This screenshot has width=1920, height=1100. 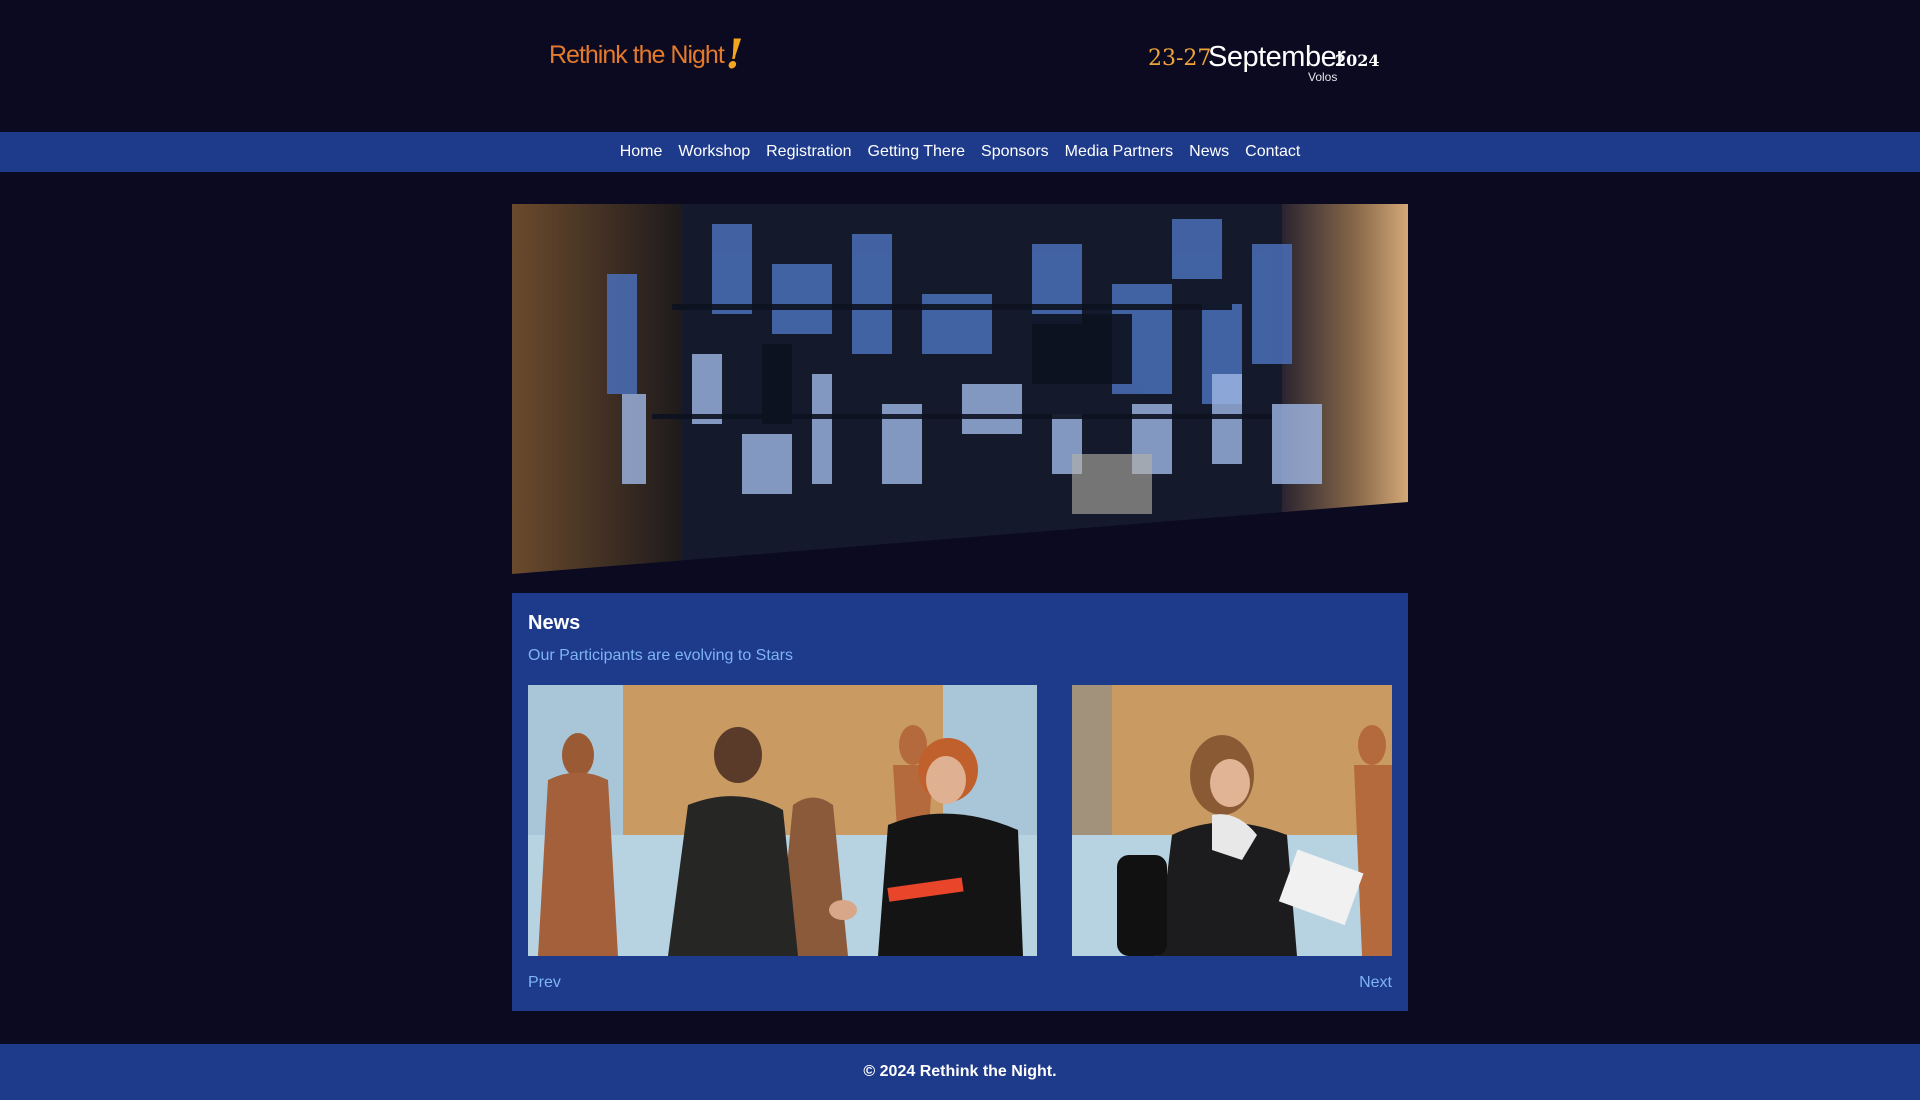 I want to click on prev-button: Prev, so click(x=544, y=983).